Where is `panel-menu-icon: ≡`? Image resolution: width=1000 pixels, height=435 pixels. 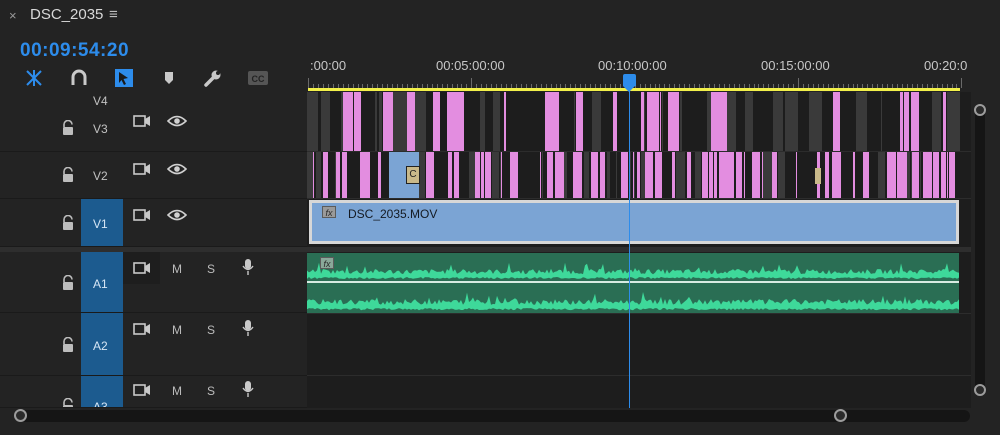 panel-menu-icon: ≡ is located at coordinates (113, 14).